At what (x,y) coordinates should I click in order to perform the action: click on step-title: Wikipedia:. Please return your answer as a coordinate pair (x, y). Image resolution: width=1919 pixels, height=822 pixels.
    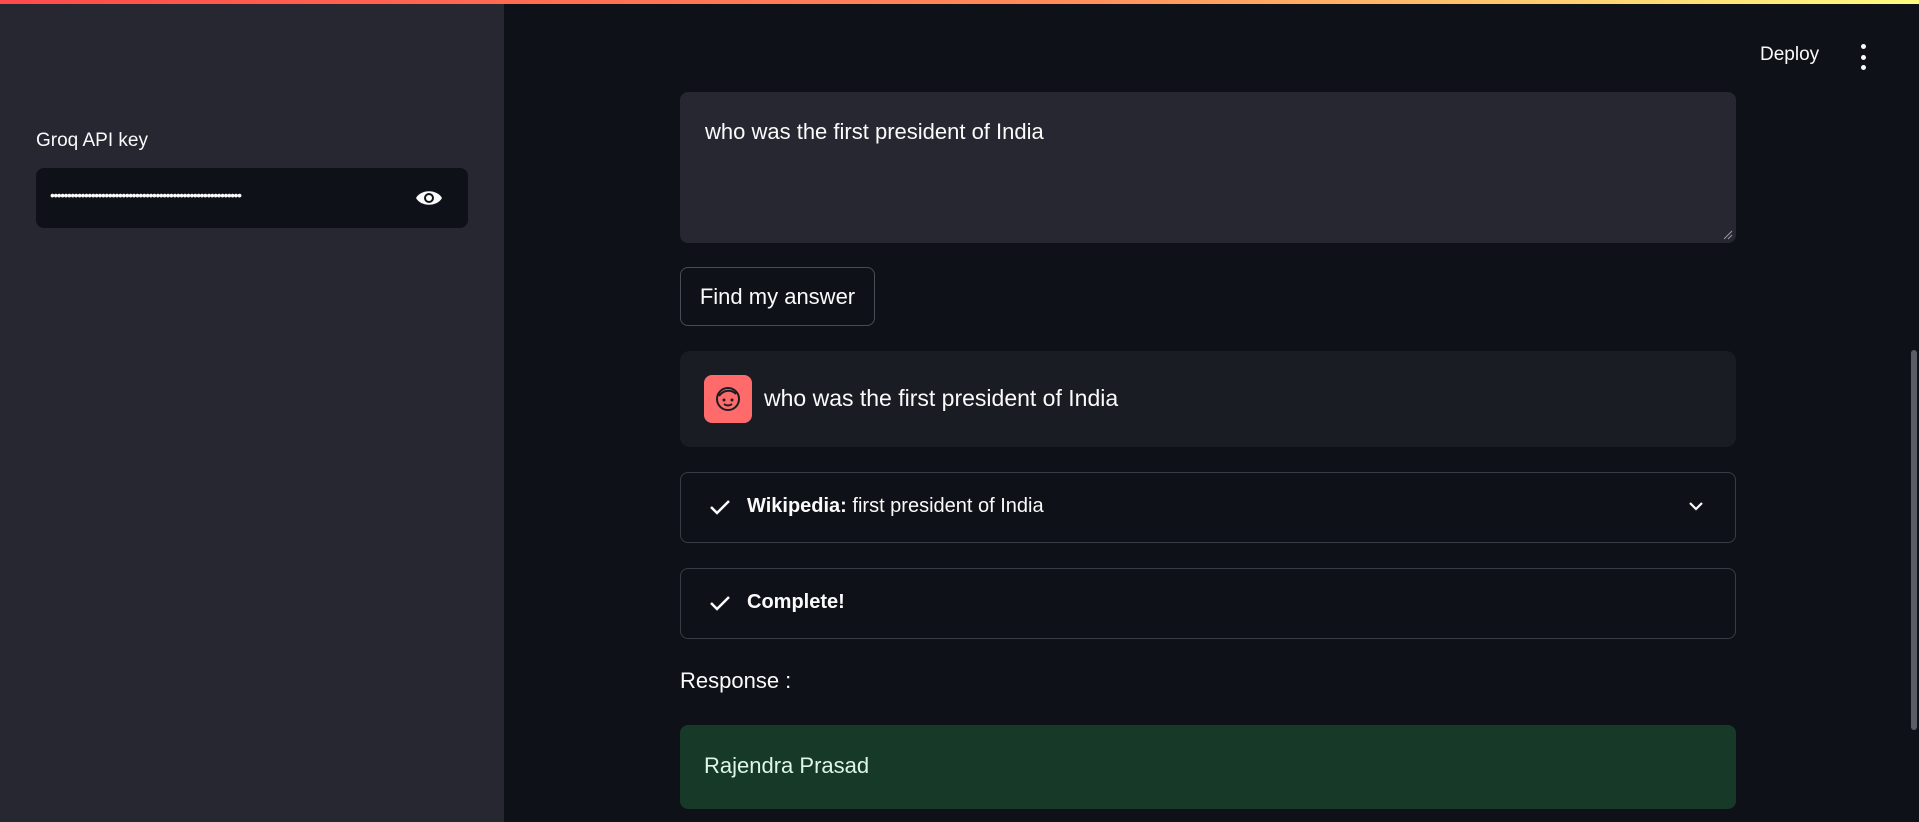
    Looking at the image, I should click on (797, 506).